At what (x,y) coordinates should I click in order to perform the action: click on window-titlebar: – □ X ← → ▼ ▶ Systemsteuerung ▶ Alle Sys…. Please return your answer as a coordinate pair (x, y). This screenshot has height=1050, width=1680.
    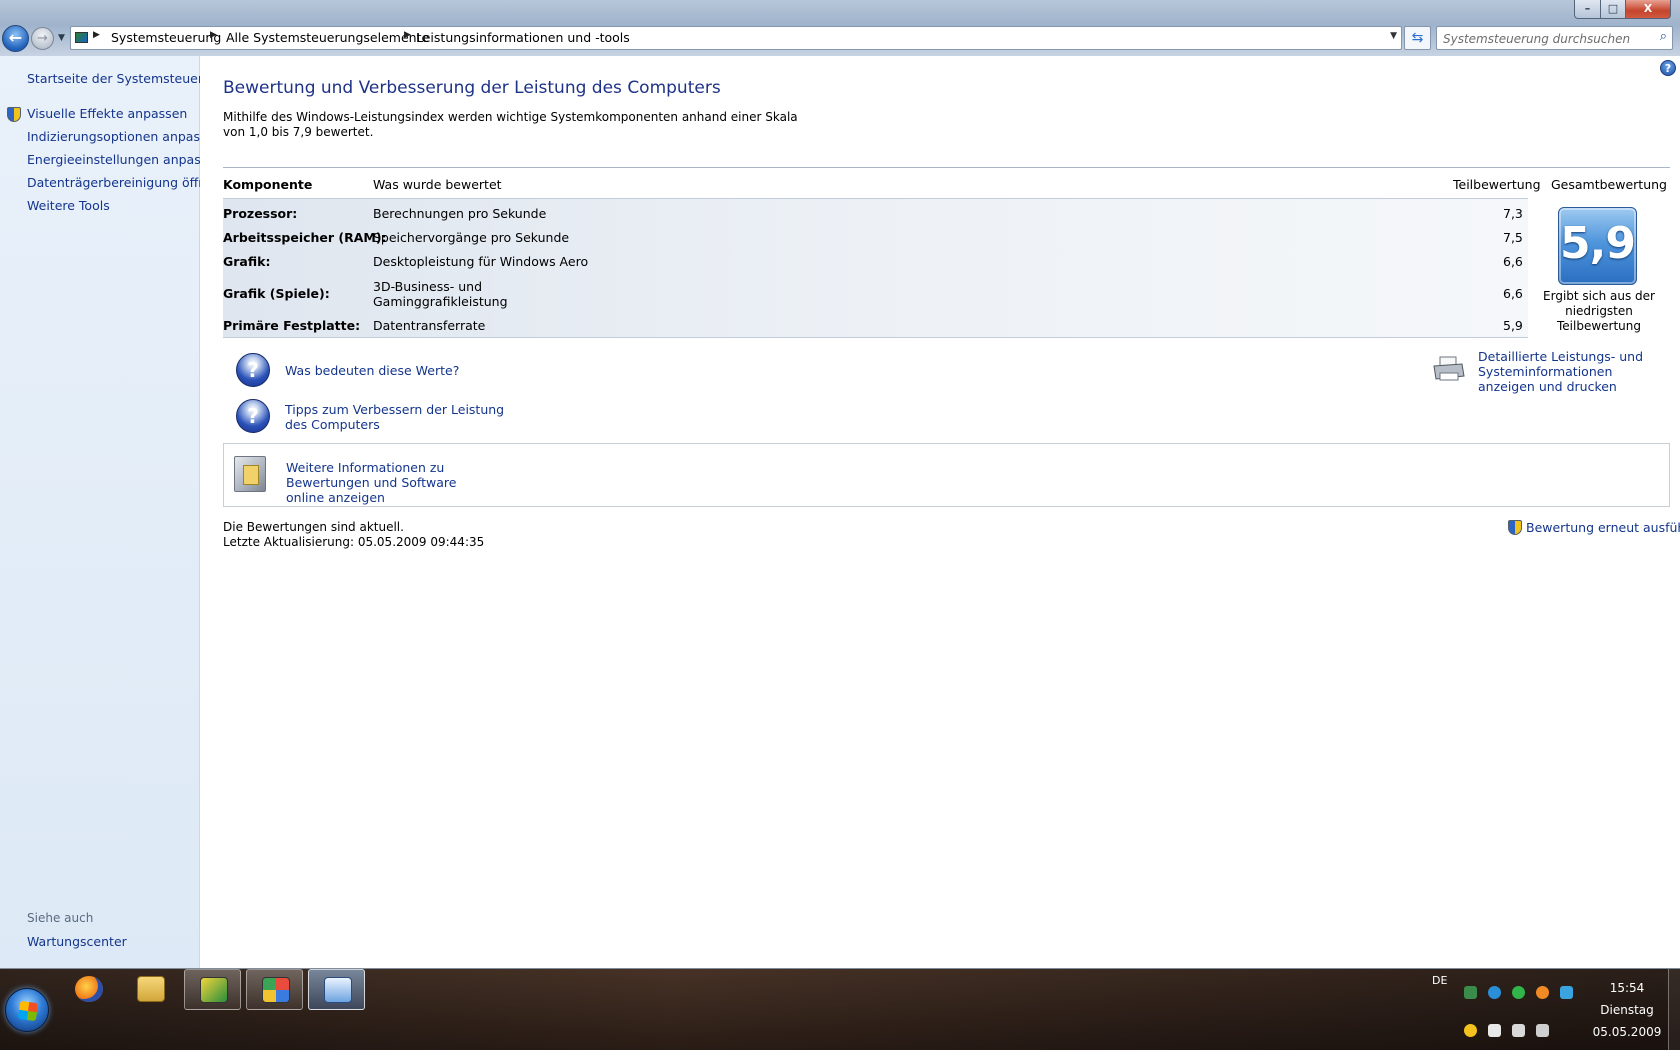
    Looking at the image, I should click on (840, 28).